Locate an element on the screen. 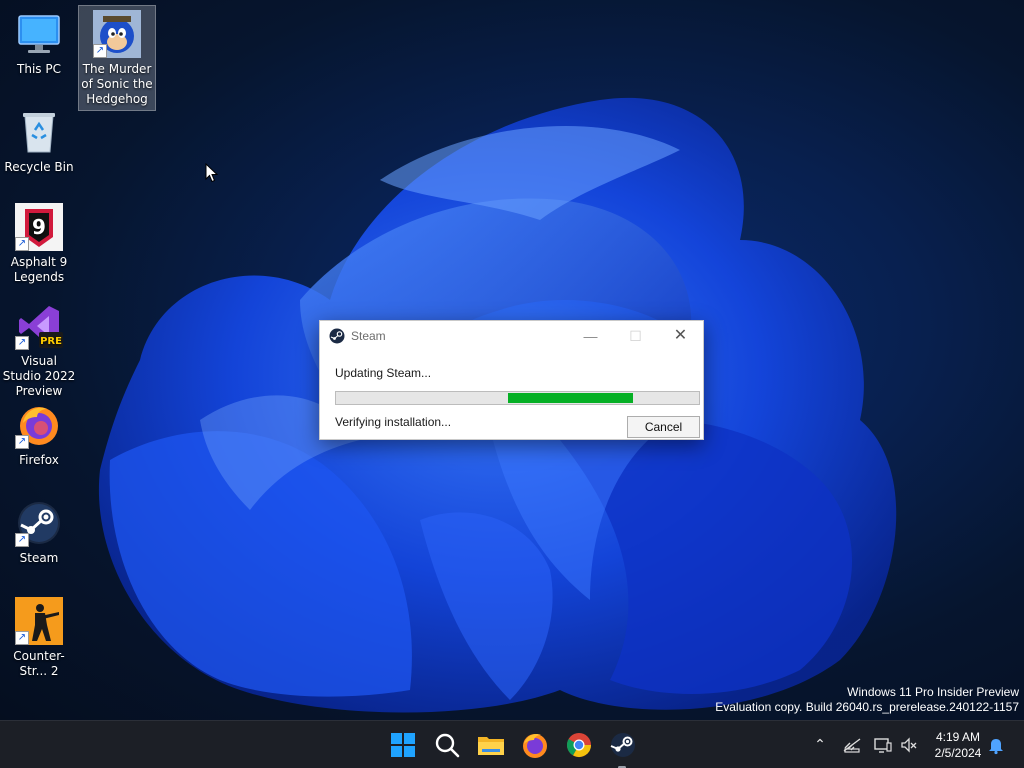 Image resolution: width=1024 pixels, height=768 pixels. notification-bell-icon is located at coordinates (996, 745).